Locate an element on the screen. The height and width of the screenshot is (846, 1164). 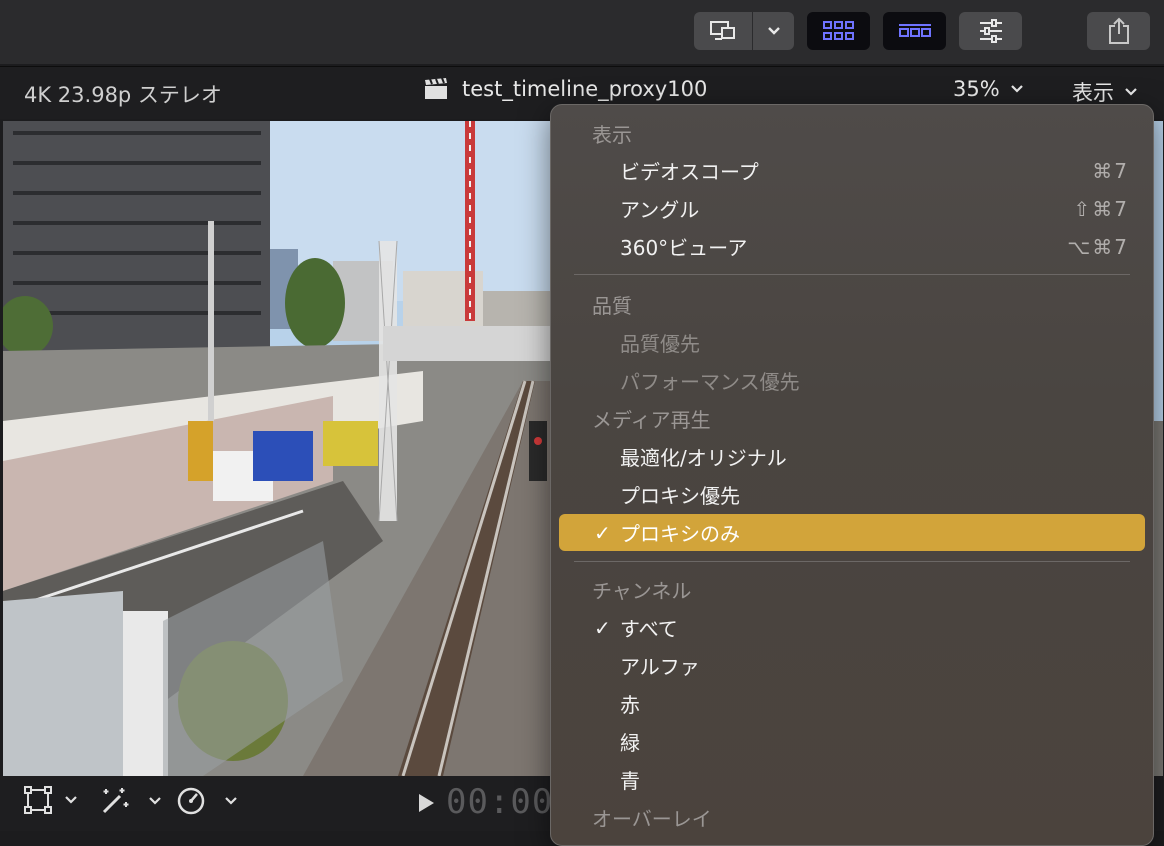
menu-item-quality-first: 品質優先 is located at coordinates (852, 342).